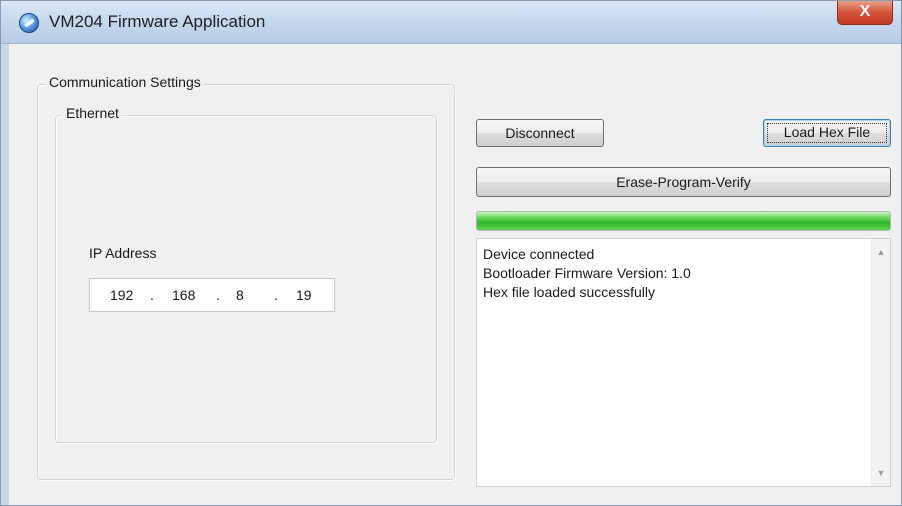 This screenshot has height=506, width=902. I want to click on load-hex-file-button: Load Hex File, so click(827, 133).